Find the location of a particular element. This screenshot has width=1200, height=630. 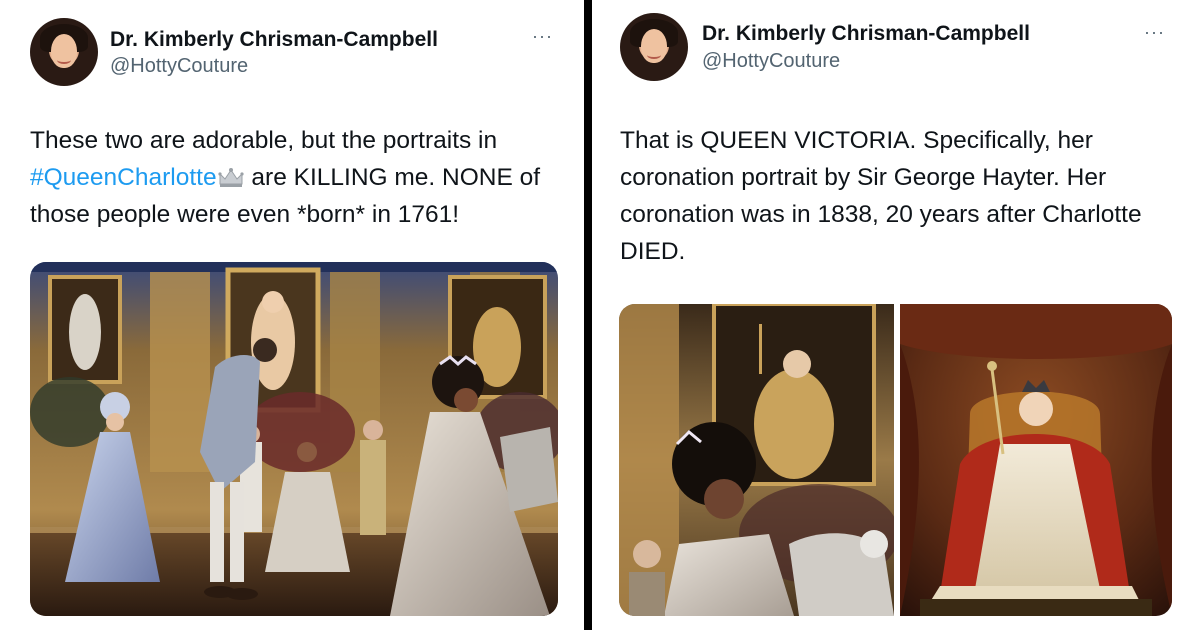

ballroom-closeup-image is located at coordinates (756, 460).